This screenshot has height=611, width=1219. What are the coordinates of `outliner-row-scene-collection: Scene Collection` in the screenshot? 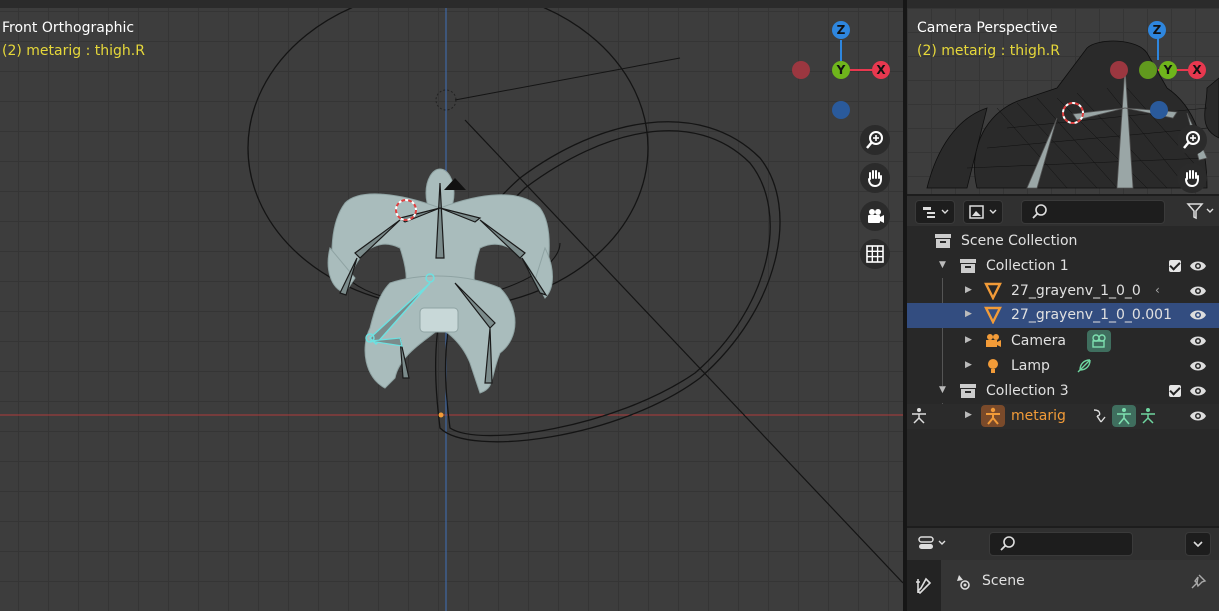 It's located at (1063, 241).